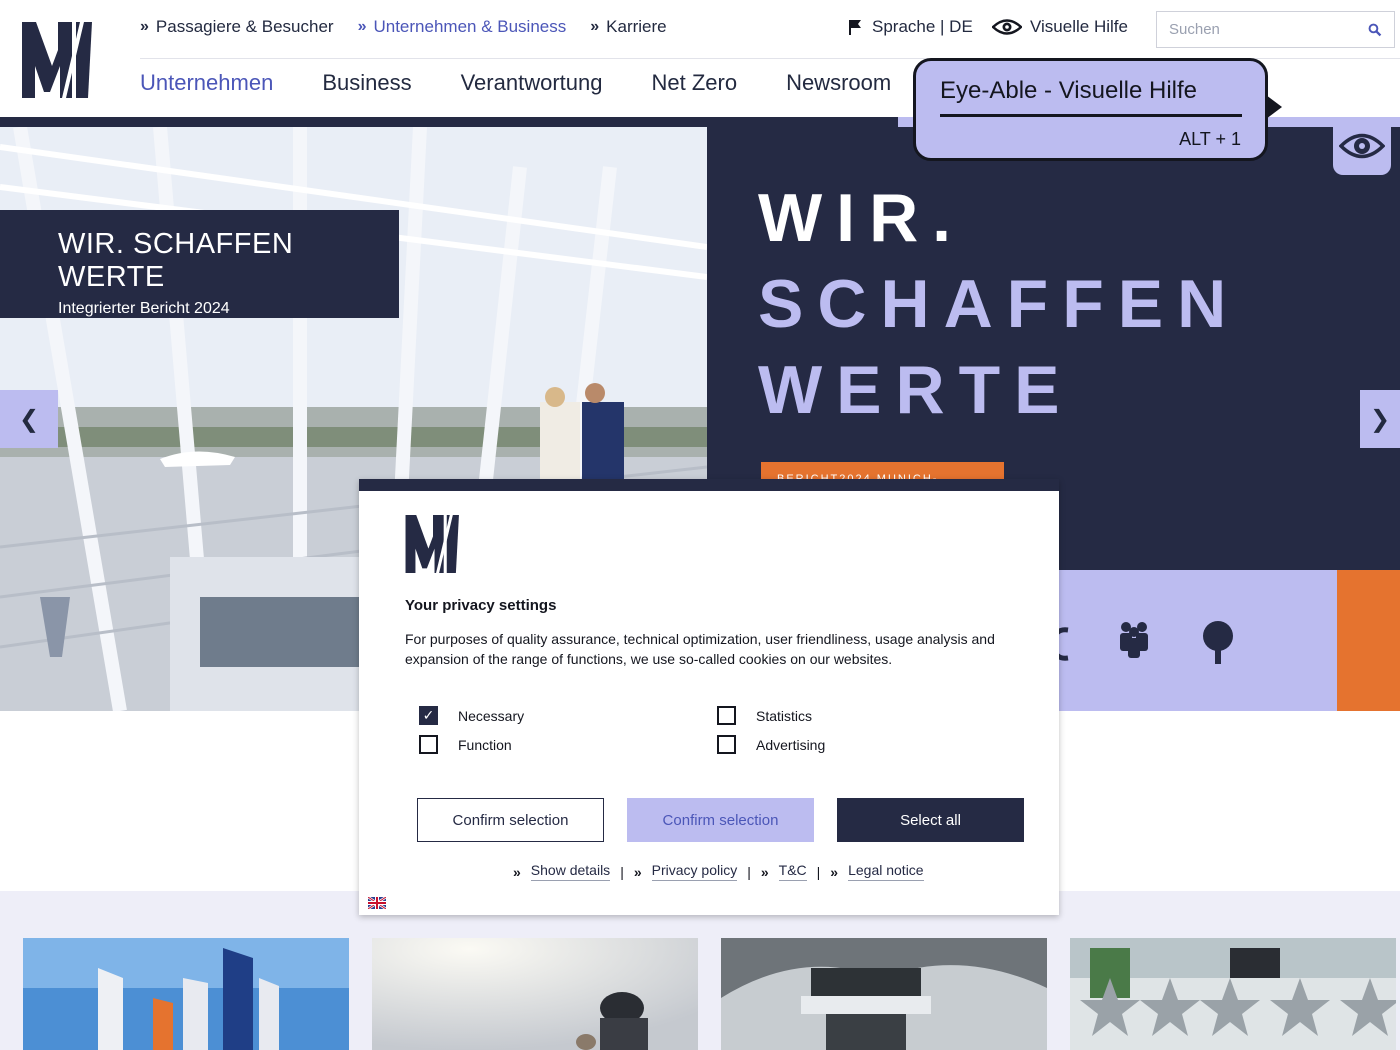 This screenshot has width=1400, height=1050. I want to click on flags-photo, so click(186, 994).